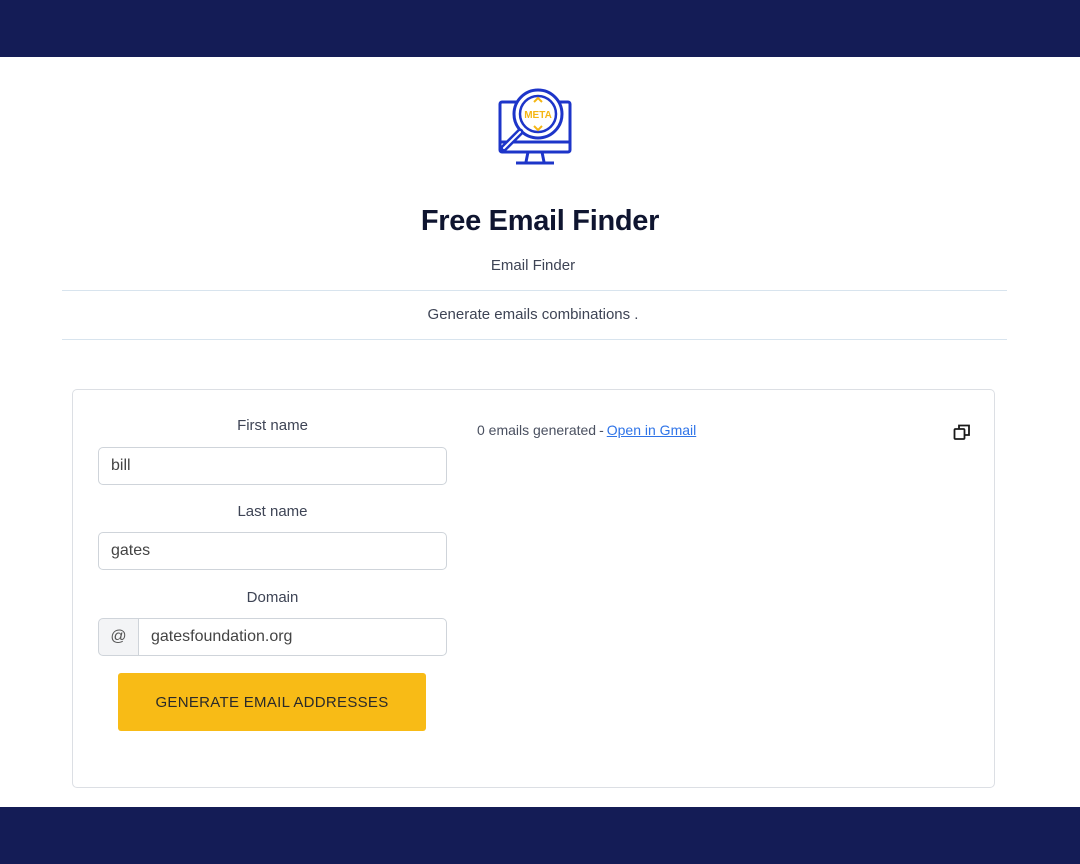 This screenshot has width=1080, height=864. I want to click on generate-email-addresses-button: GENERATE EMAIL ADDRESSES, so click(272, 702).